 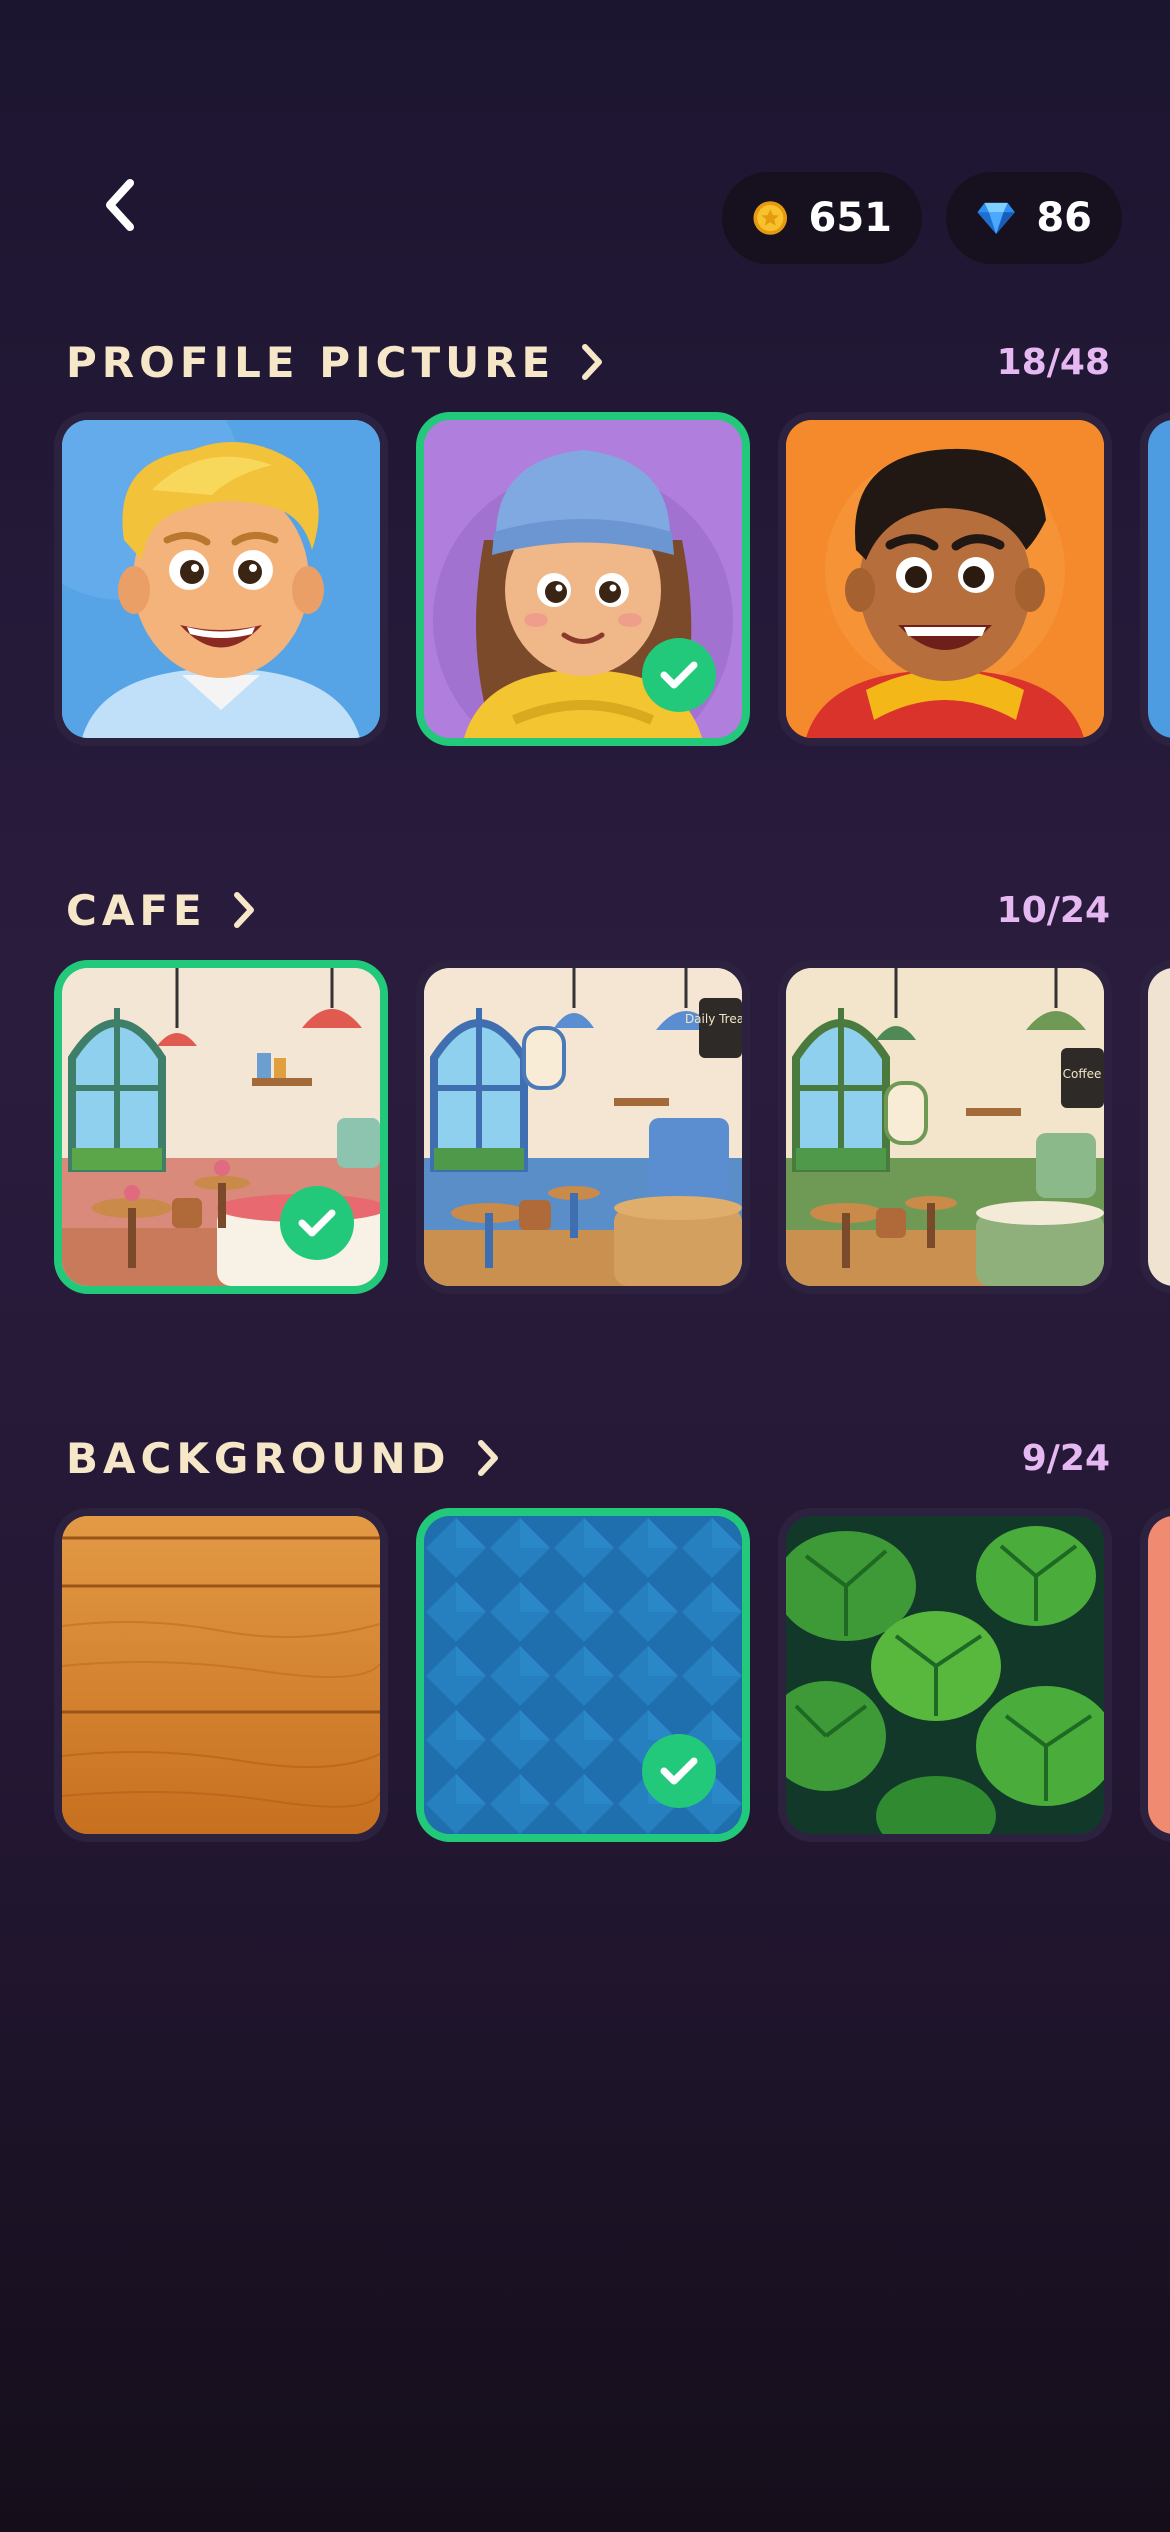 What do you see at coordinates (996, 218) in the screenshot?
I see `gem-icon` at bounding box center [996, 218].